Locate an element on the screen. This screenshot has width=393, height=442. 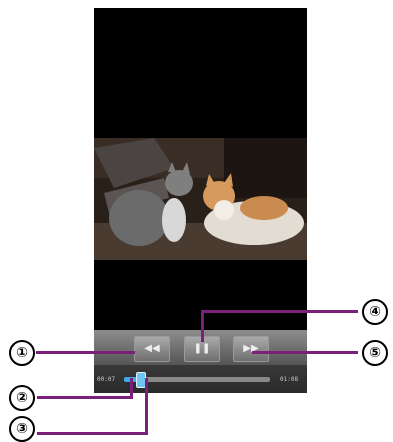
video-frame is located at coordinates (200, 199).